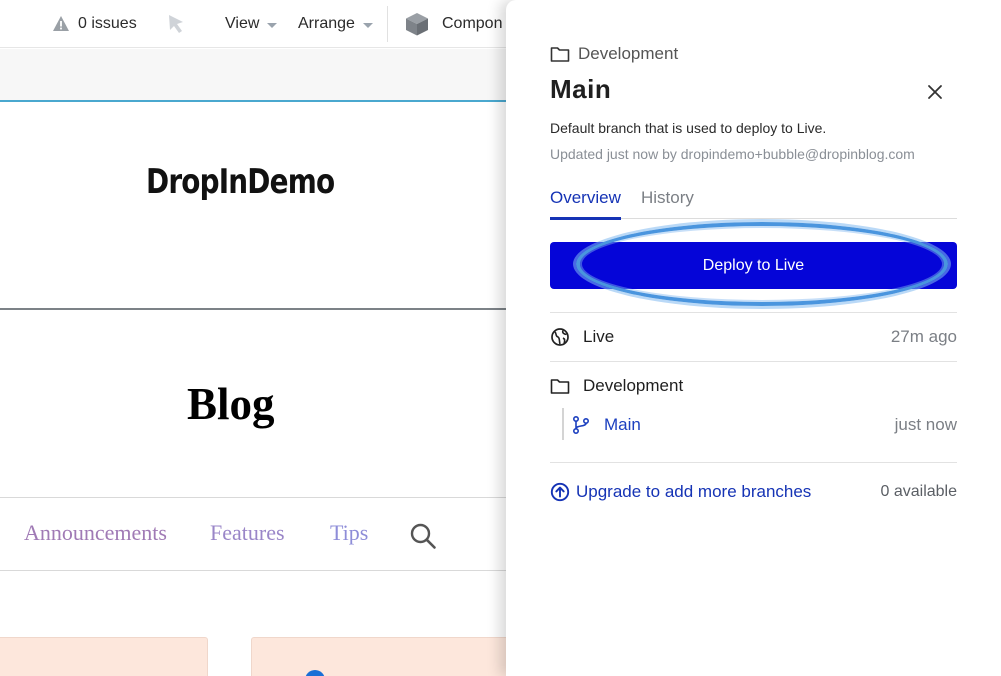  What do you see at coordinates (472, 23) in the screenshot?
I see `components-label: Compon` at bounding box center [472, 23].